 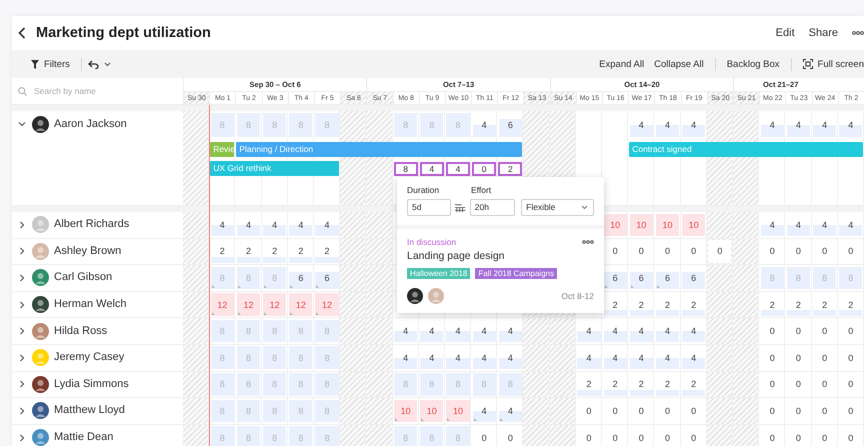 What do you see at coordinates (720, 251) in the screenshot?
I see `hours-cell: 0` at bounding box center [720, 251].